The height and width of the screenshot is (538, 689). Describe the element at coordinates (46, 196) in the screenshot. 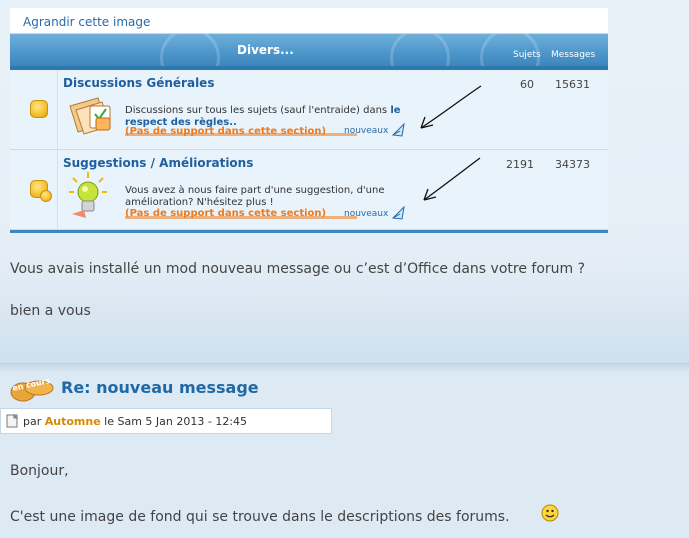

I see `forum-status-icon-small` at that location.